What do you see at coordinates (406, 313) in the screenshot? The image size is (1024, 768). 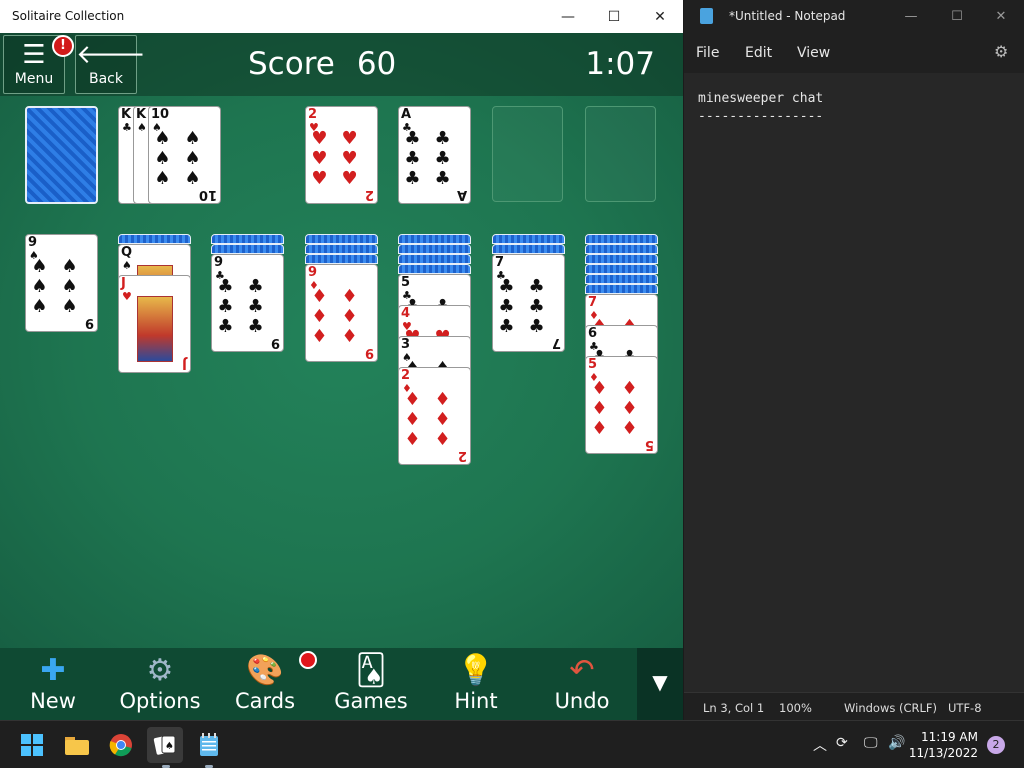 I see `card-rank: 4` at bounding box center [406, 313].